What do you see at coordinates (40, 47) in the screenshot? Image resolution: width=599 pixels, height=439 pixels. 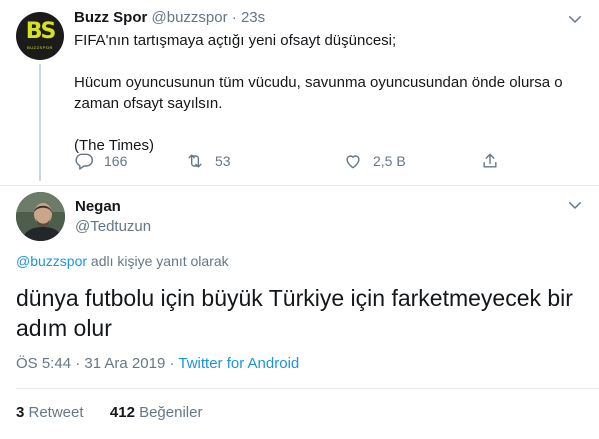 I see `logo-subtext: BUZZSPOR` at bounding box center [40, 47].